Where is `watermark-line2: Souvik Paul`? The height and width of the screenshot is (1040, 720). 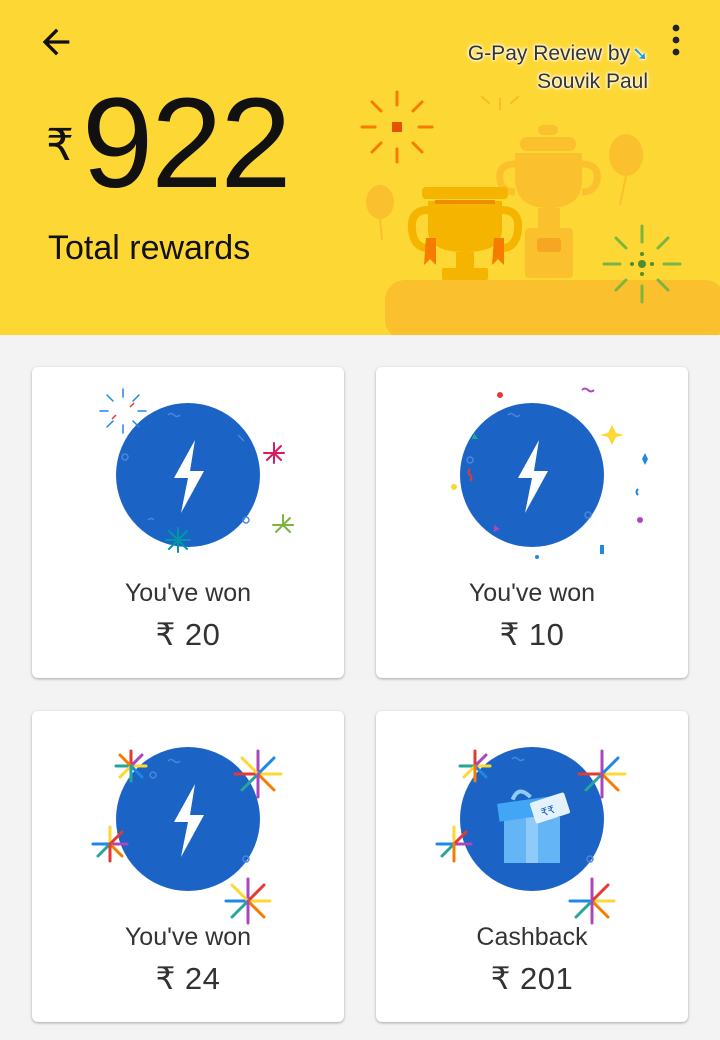 watermark-line2: Souvik Paul is located at coordinates (592, 81).